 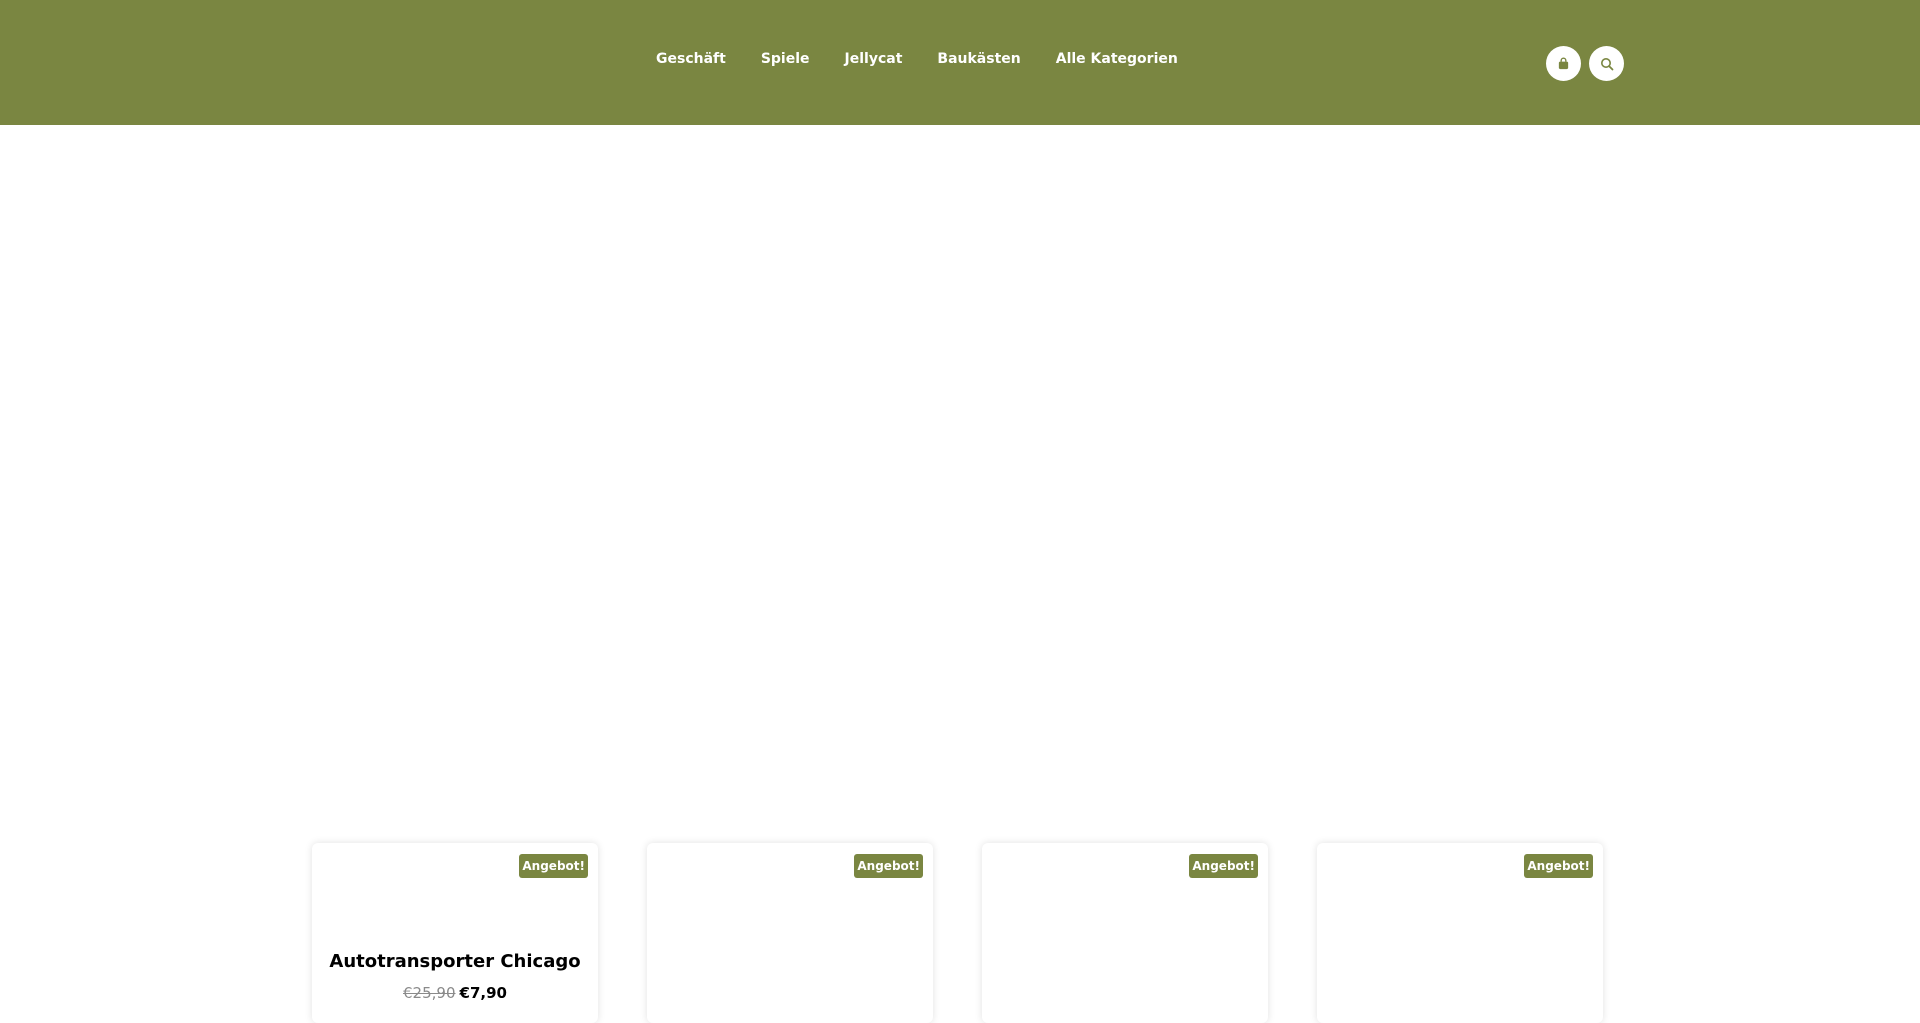 I want to click on price-old: €25,90, so click(x=429, y=993).